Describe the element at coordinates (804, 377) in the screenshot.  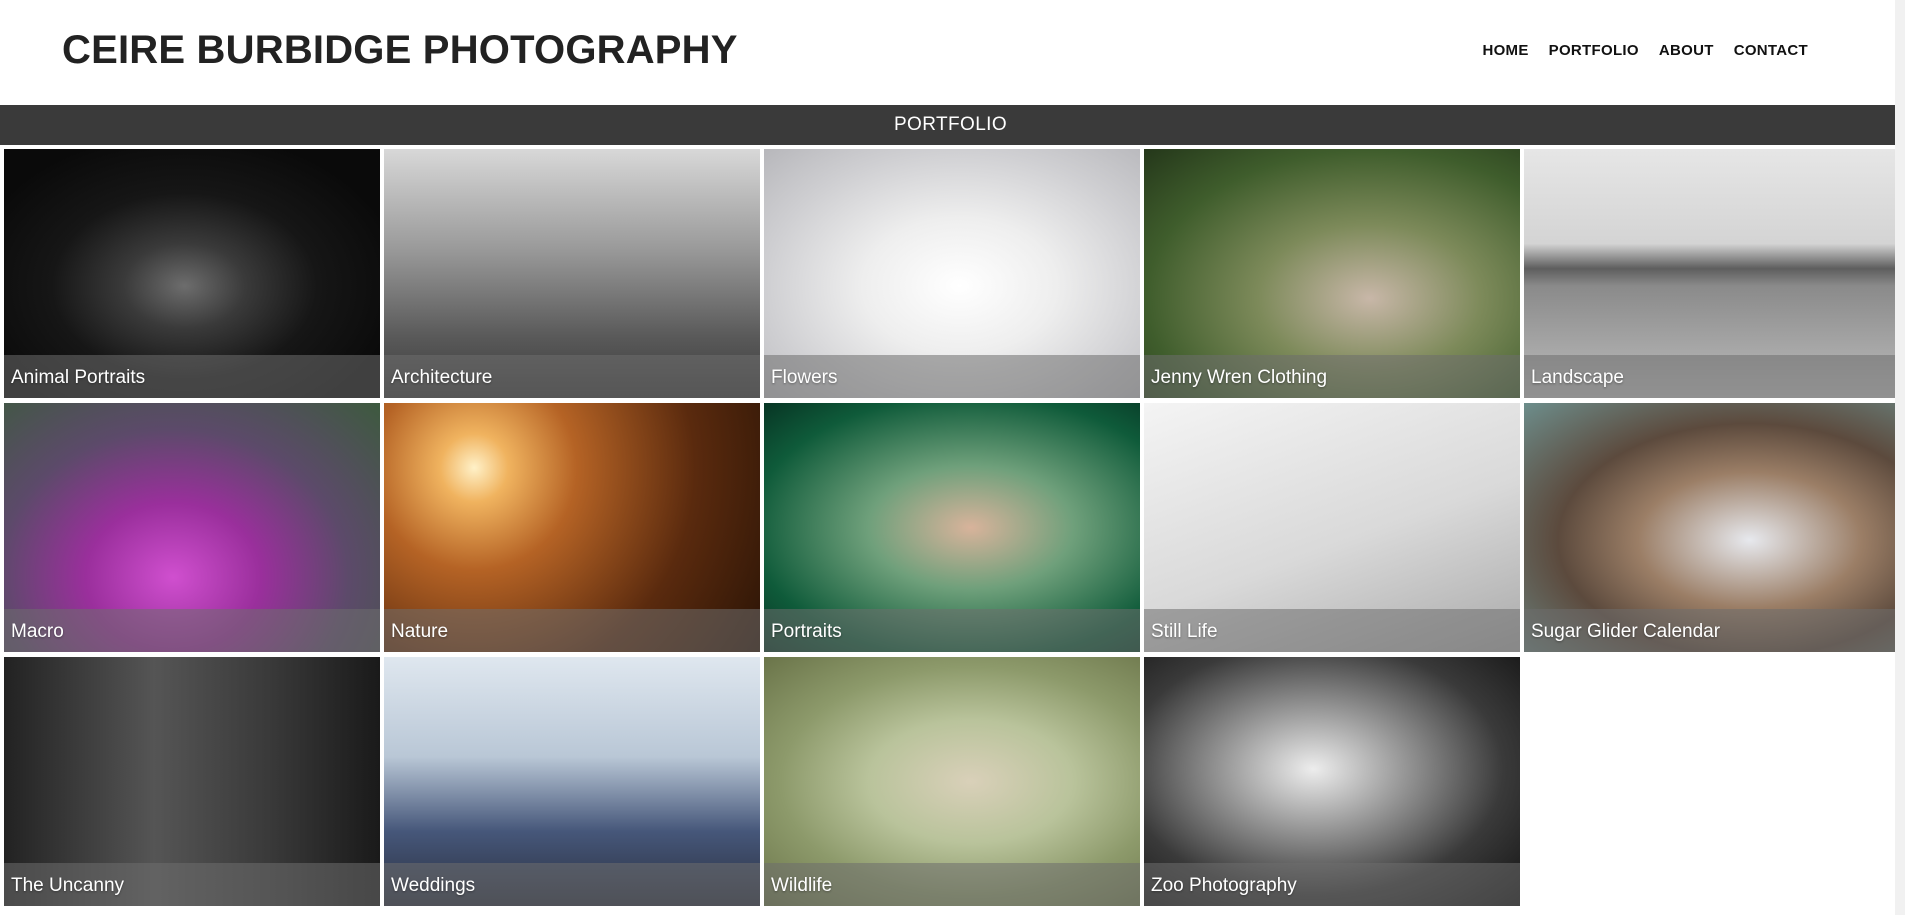
I see `gallery-caption: Flowers` at that location.